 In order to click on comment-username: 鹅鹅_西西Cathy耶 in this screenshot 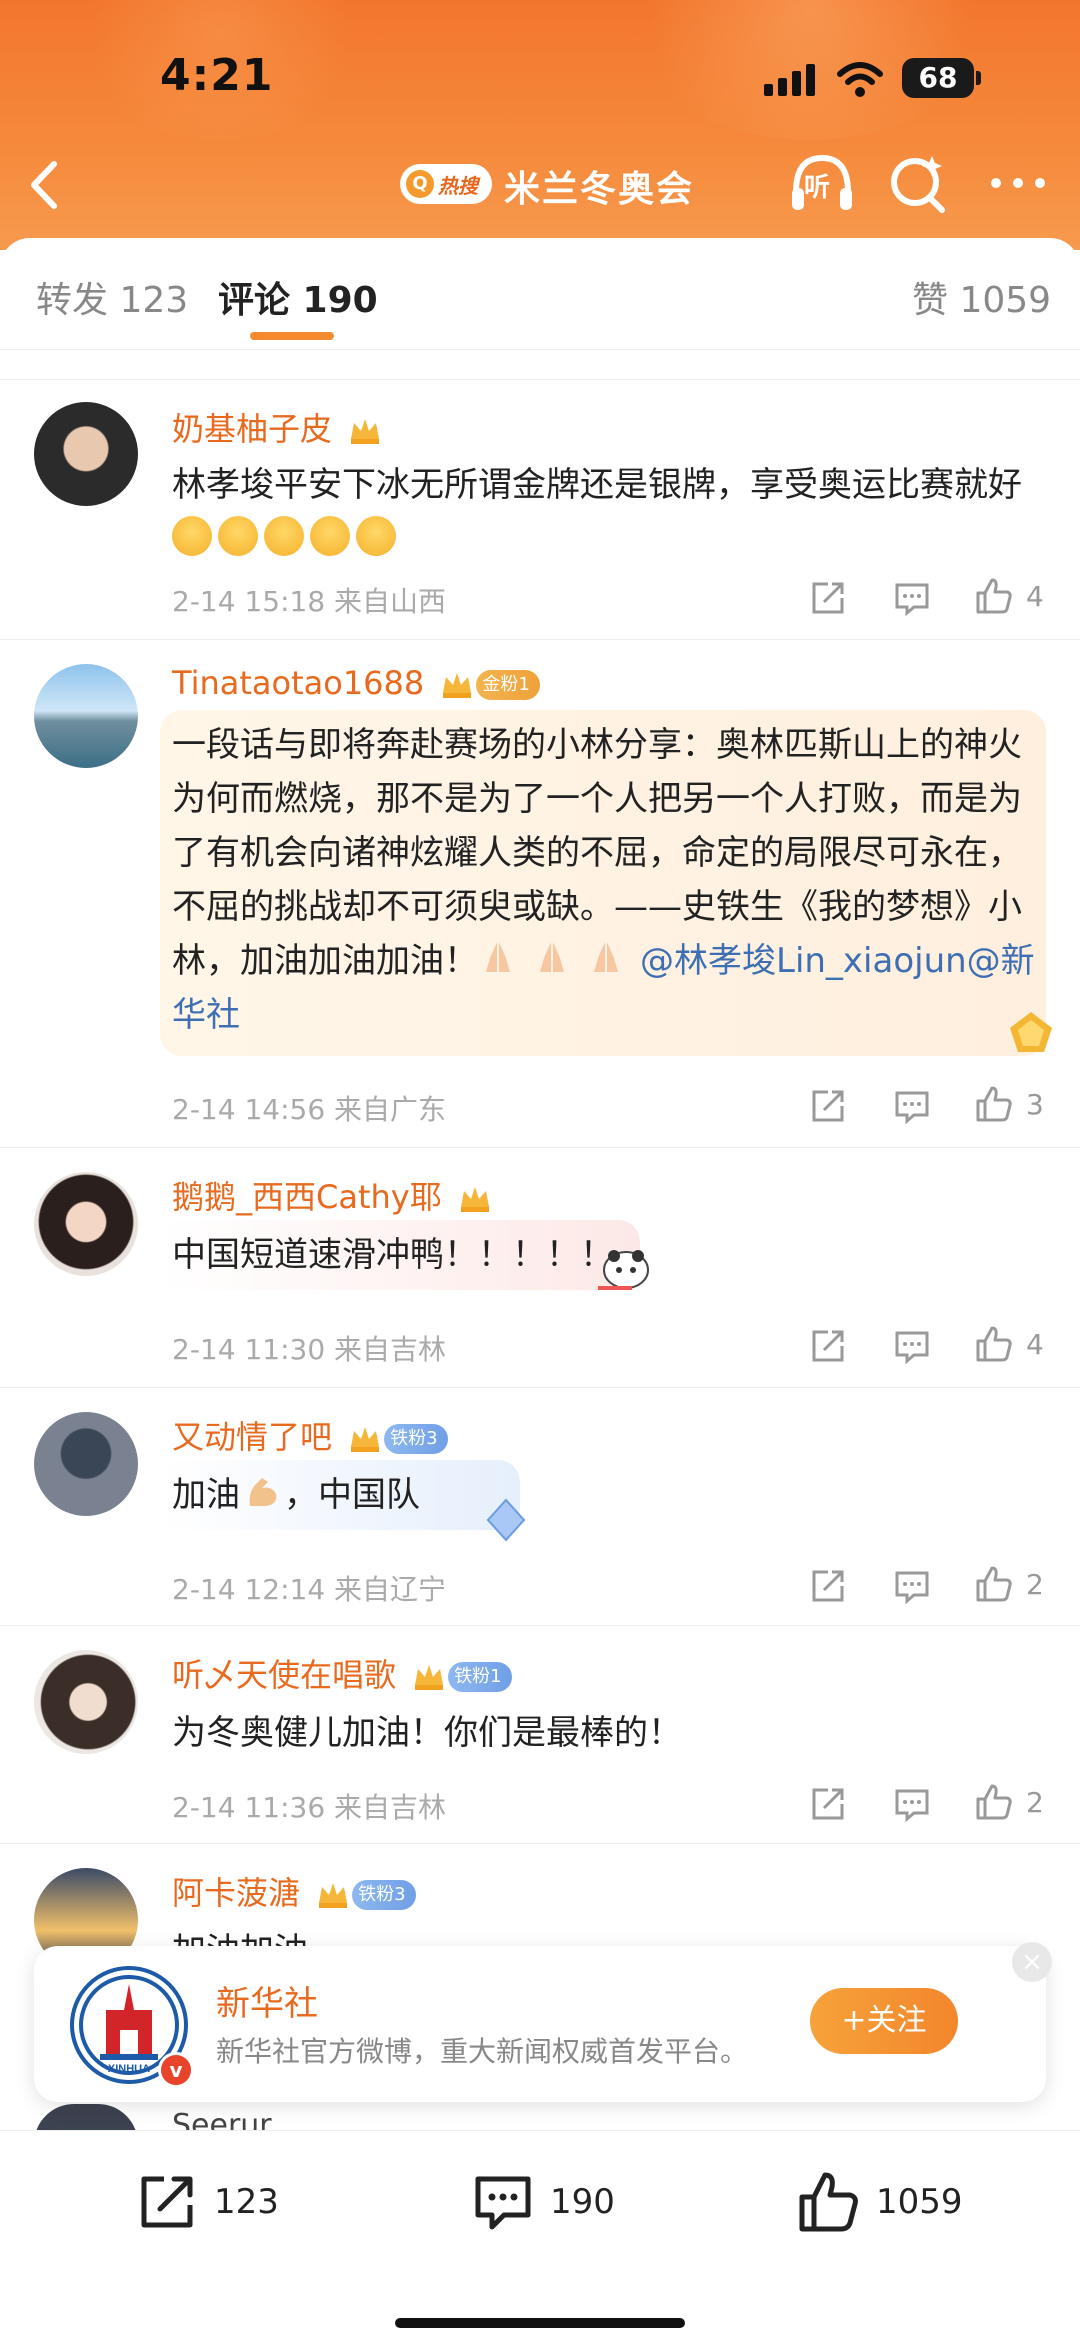, I will do `click(332, 1195)`.